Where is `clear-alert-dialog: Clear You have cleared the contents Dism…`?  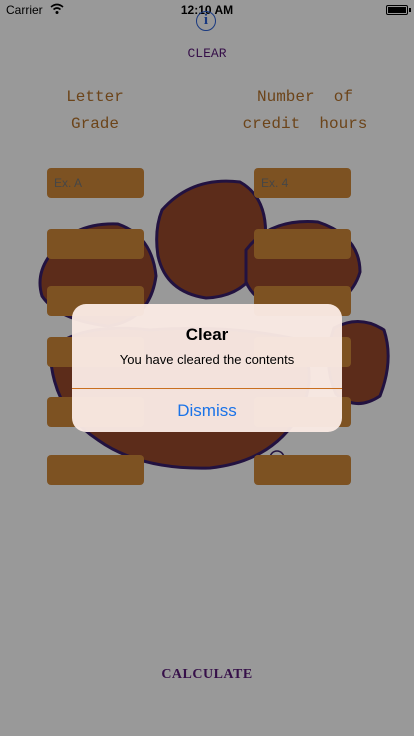
clear-alert-dialog: Clear You have cleared the contents Dism… is located at coordinates (207, 368).